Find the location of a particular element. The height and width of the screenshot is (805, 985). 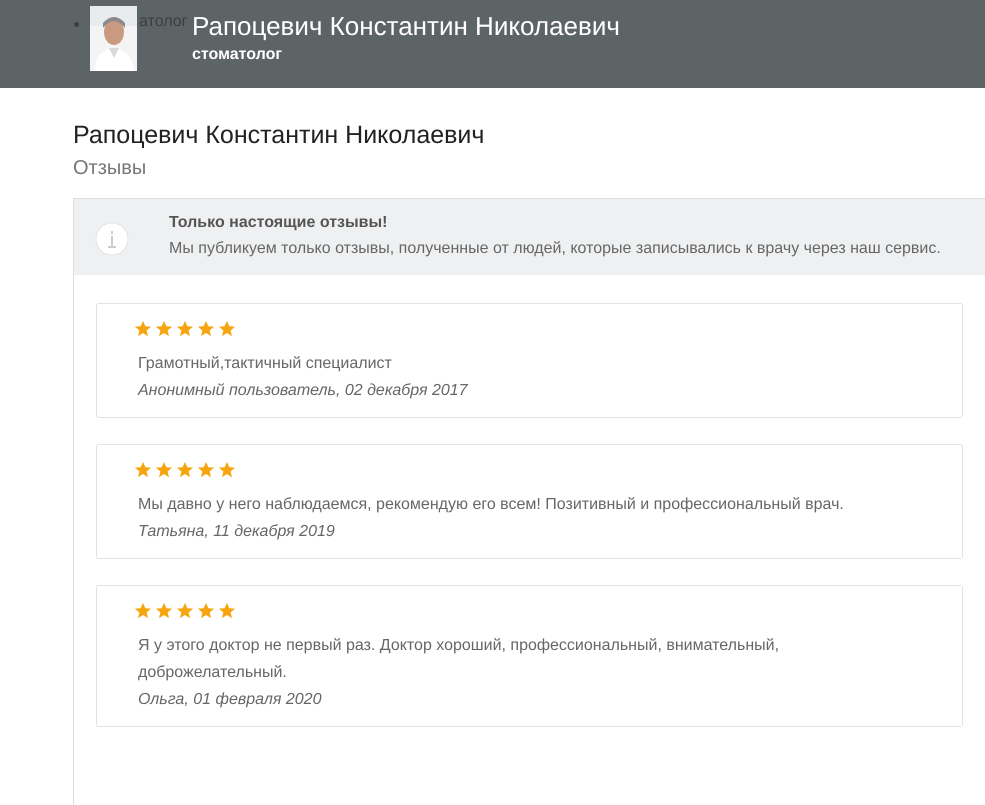

notice-text: Мы публикуем только отзывы, полученные от людей, которые записывались к врачу через наш сервис. is located at coordinates (555, 249).